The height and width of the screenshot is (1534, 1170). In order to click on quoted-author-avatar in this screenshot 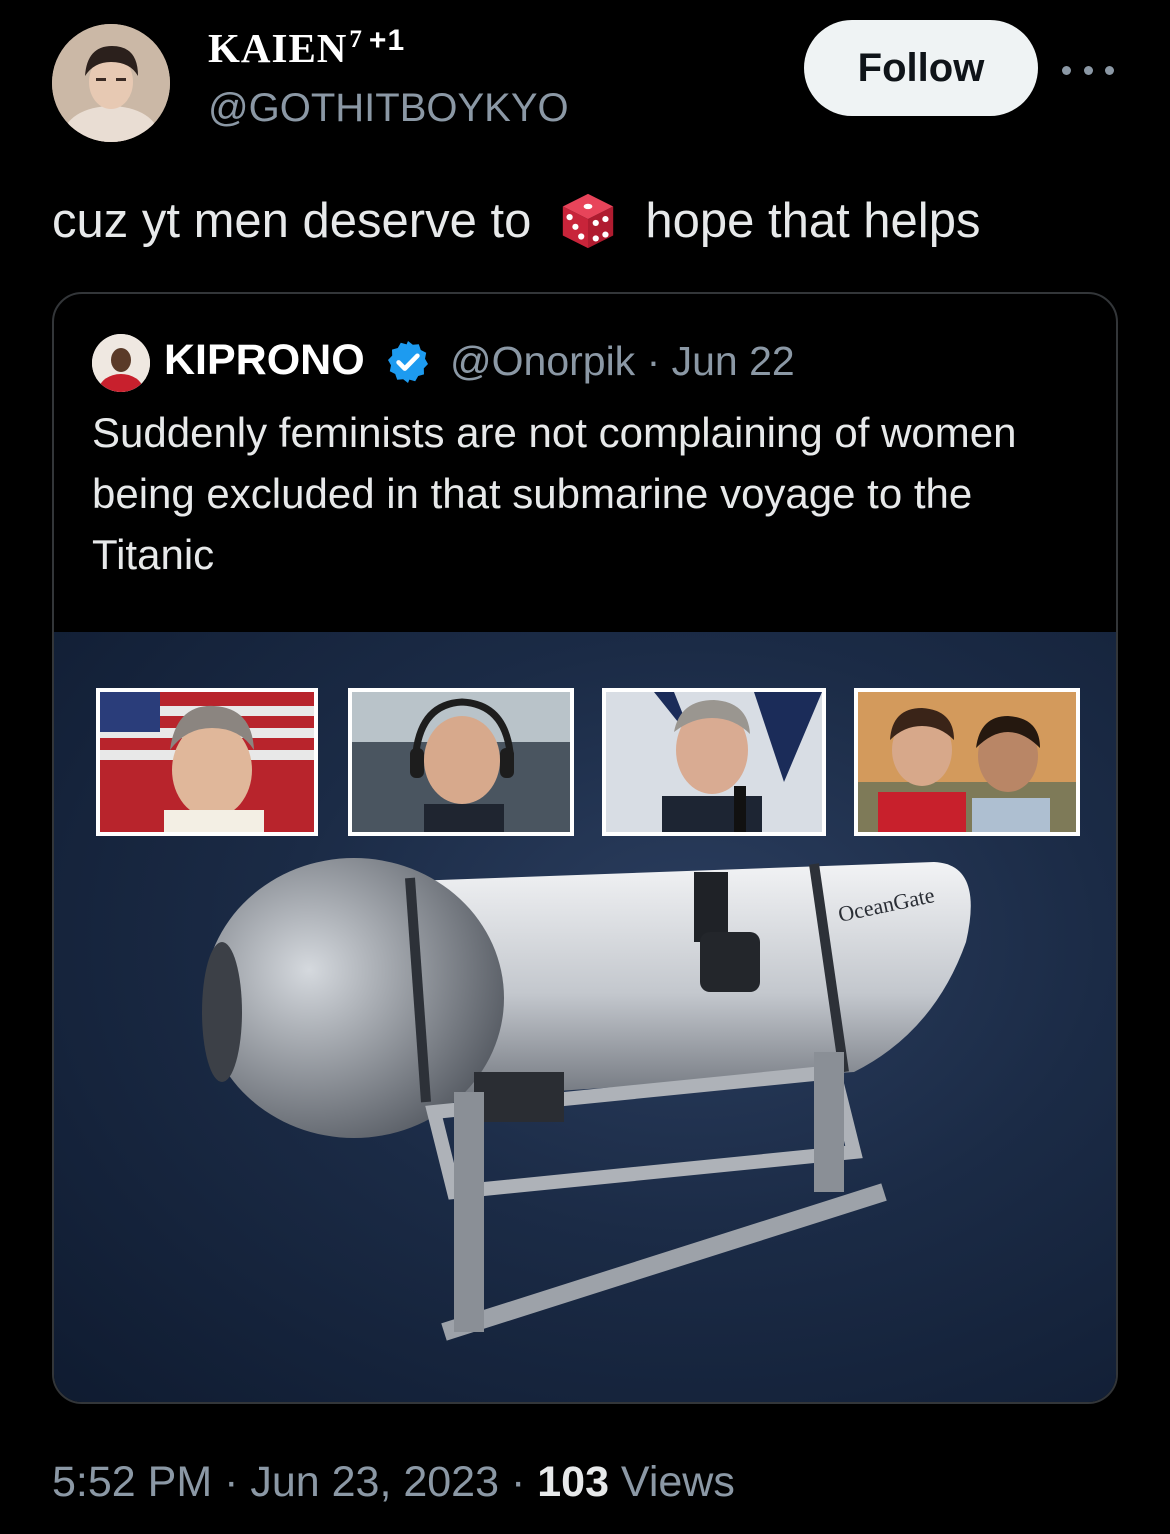, I will do `click(121, 363)`.